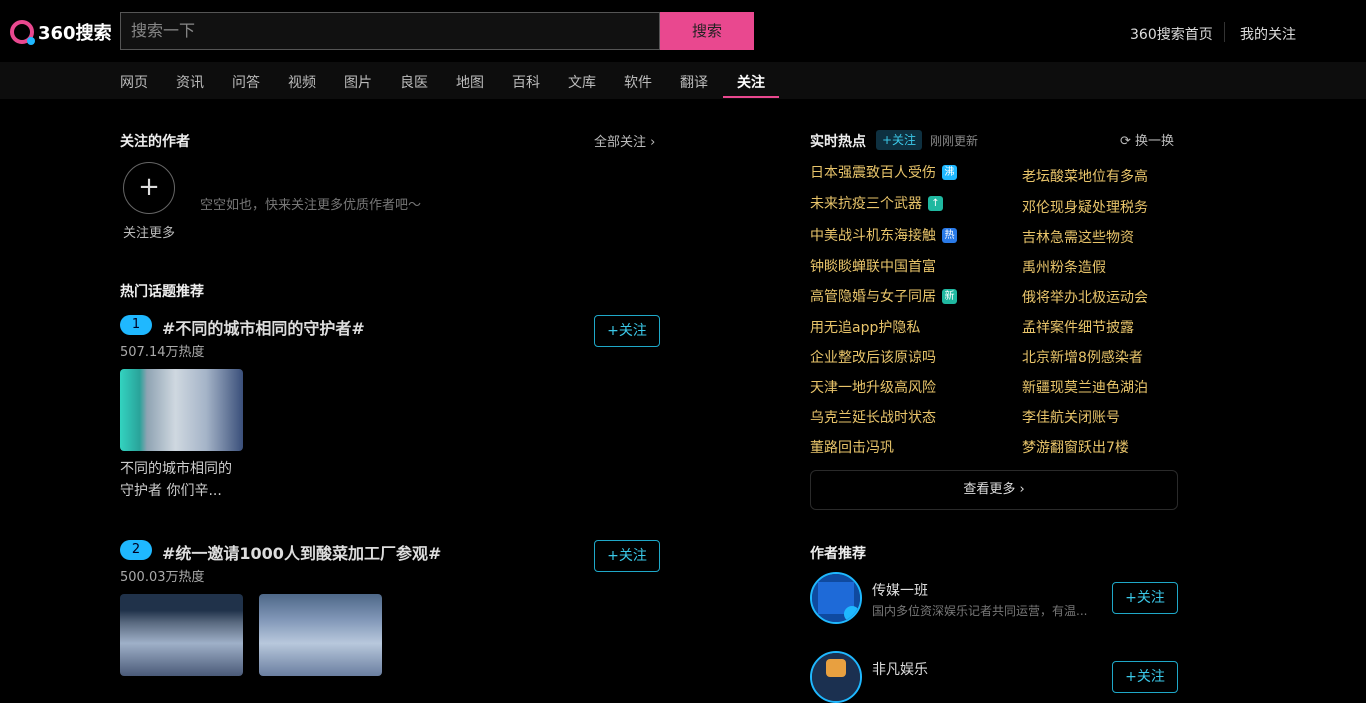 The width and height of the screenshot is (1366, 703). Describe the element at coordinates (751, 97) in the screenshot. I see `nav-active-underline` at that location.